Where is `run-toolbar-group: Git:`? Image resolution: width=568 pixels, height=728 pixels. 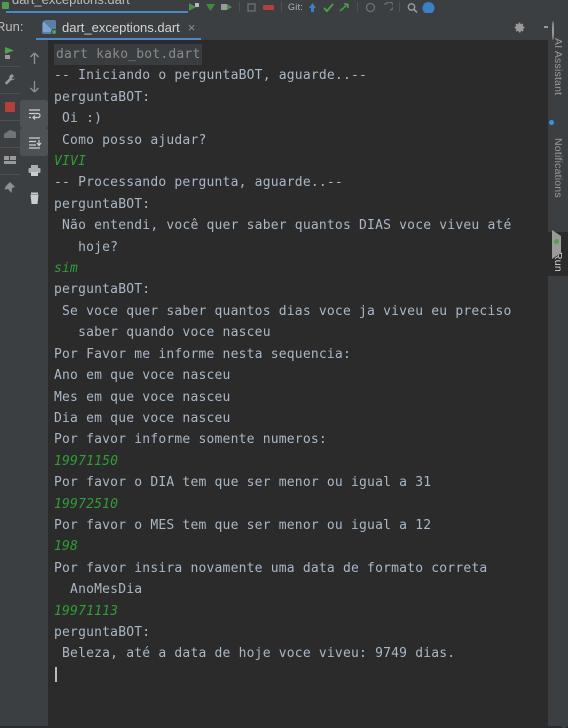
run-toolbar-group: Git: is located at coordinates (311, 7).